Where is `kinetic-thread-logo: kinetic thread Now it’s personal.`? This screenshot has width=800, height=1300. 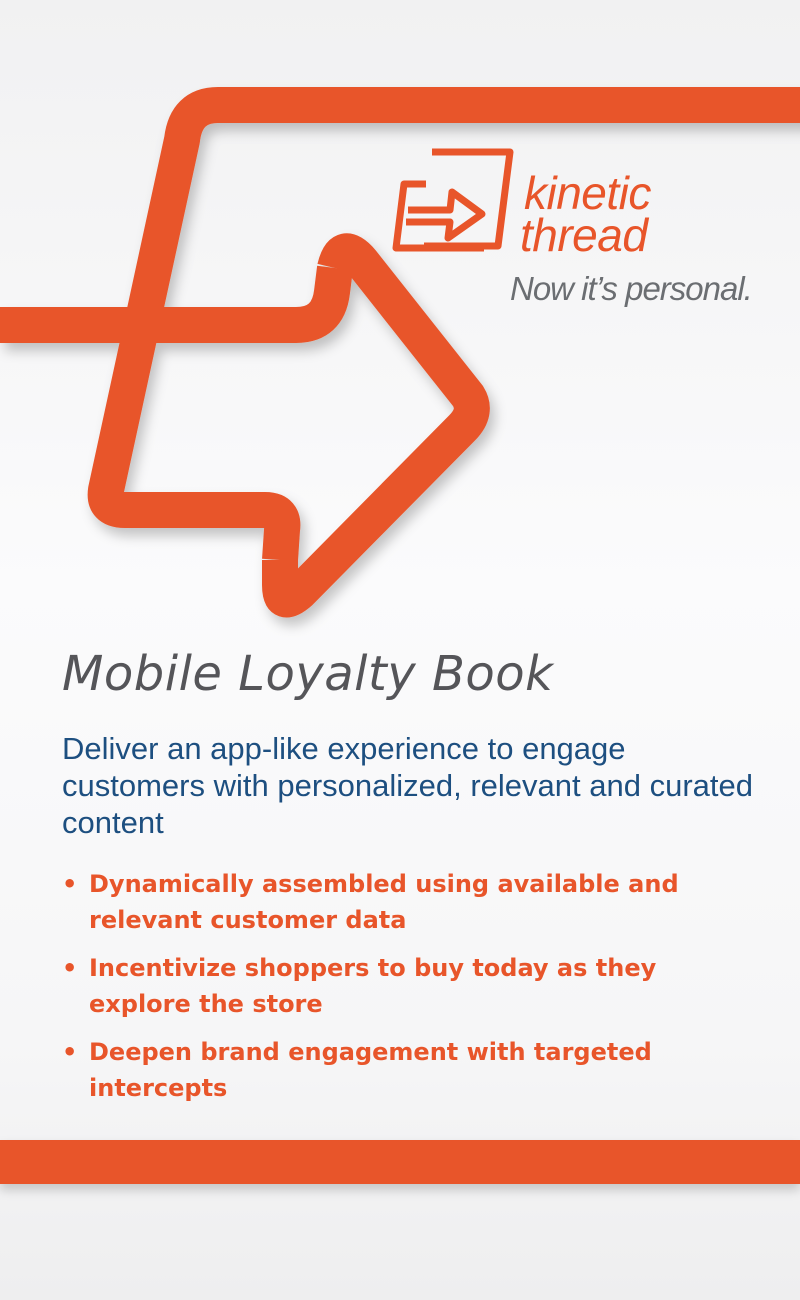
kinetic-thread-logo: kinetic thread Now it’s personal. is located at coordinates (582, 233).